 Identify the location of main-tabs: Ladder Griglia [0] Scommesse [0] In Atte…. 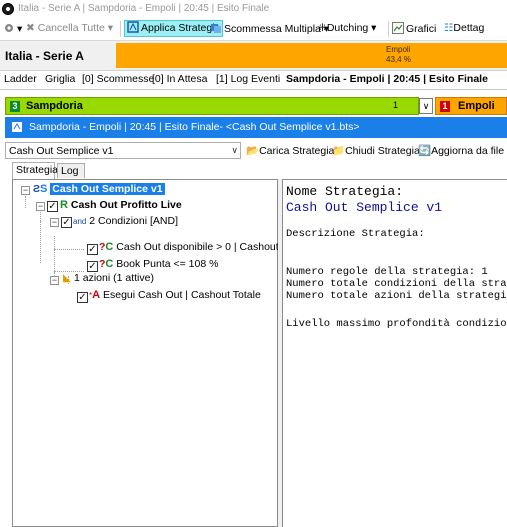
(253, 80).